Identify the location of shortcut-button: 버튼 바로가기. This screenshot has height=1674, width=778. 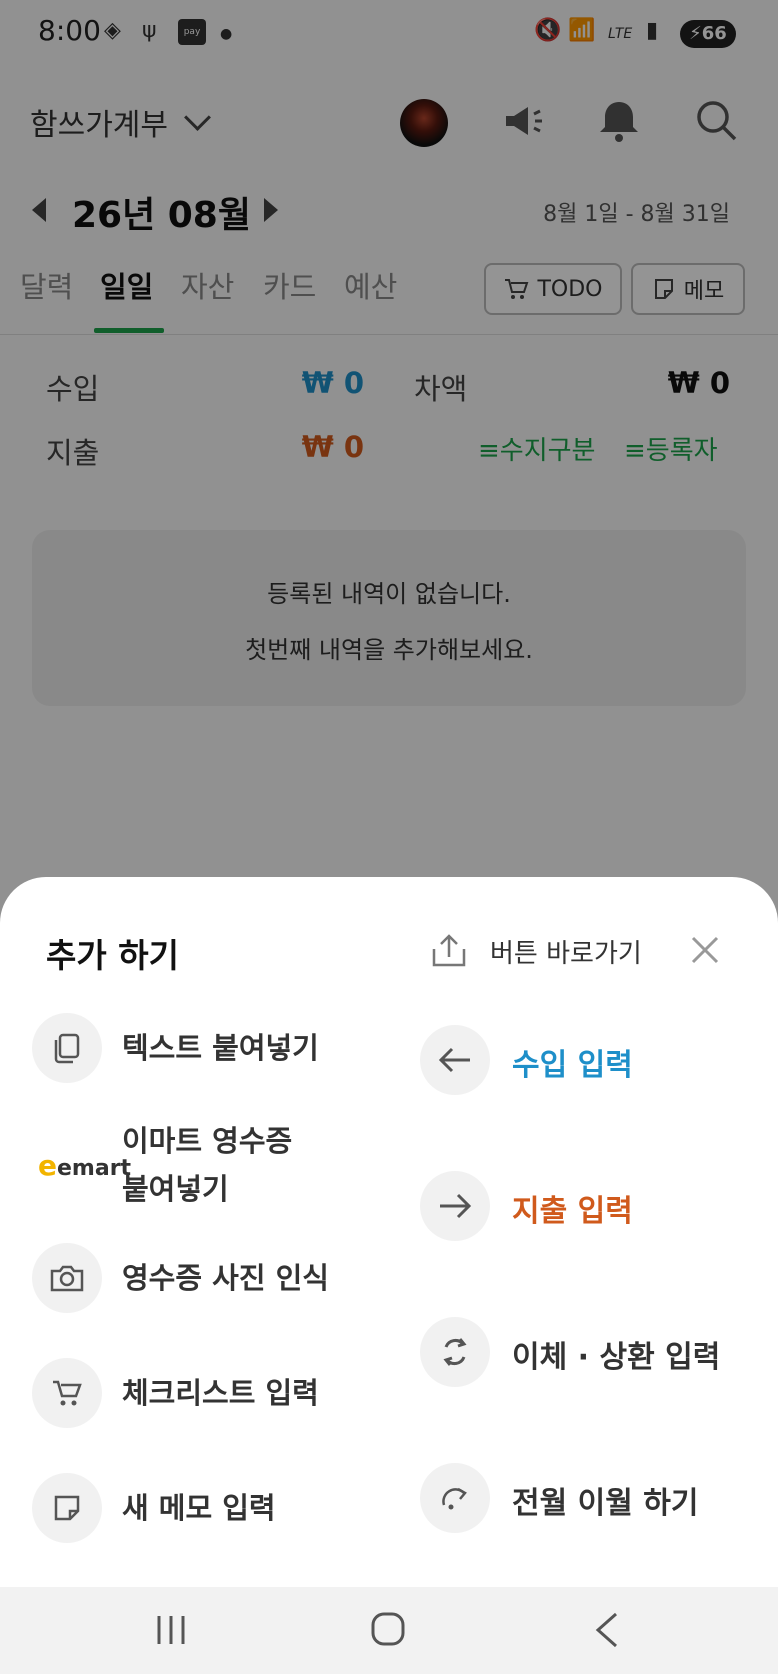
(566, 951).